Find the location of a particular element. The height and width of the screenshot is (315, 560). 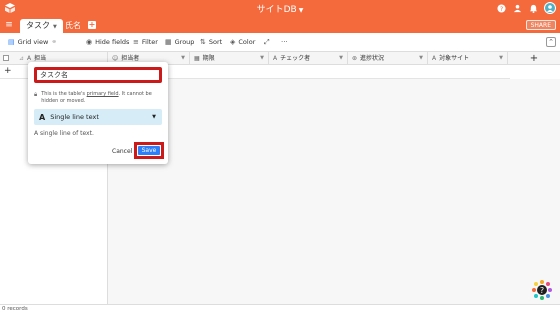

view-switcher-label: Grid view is located at coordinates (33, 42).